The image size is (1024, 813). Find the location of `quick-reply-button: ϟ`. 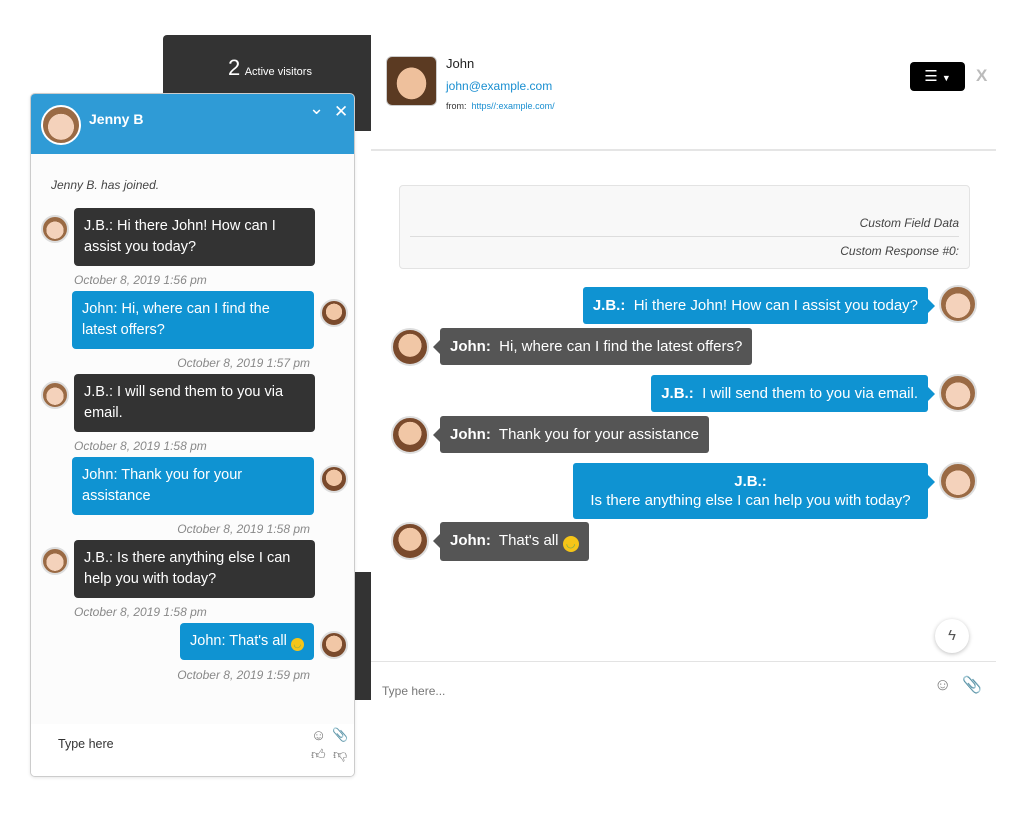

quick-reply-button: ϟ is located at coordinates (952, 636).